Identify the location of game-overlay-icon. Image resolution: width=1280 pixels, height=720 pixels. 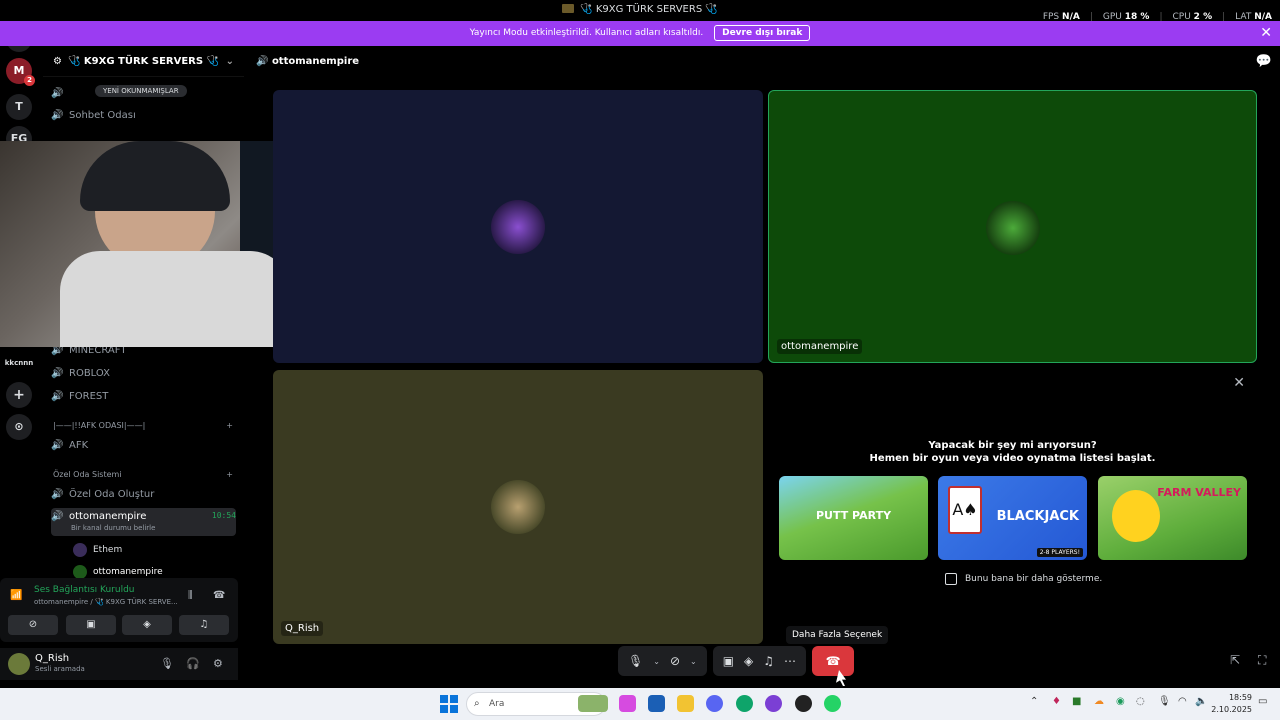
(568, 8).